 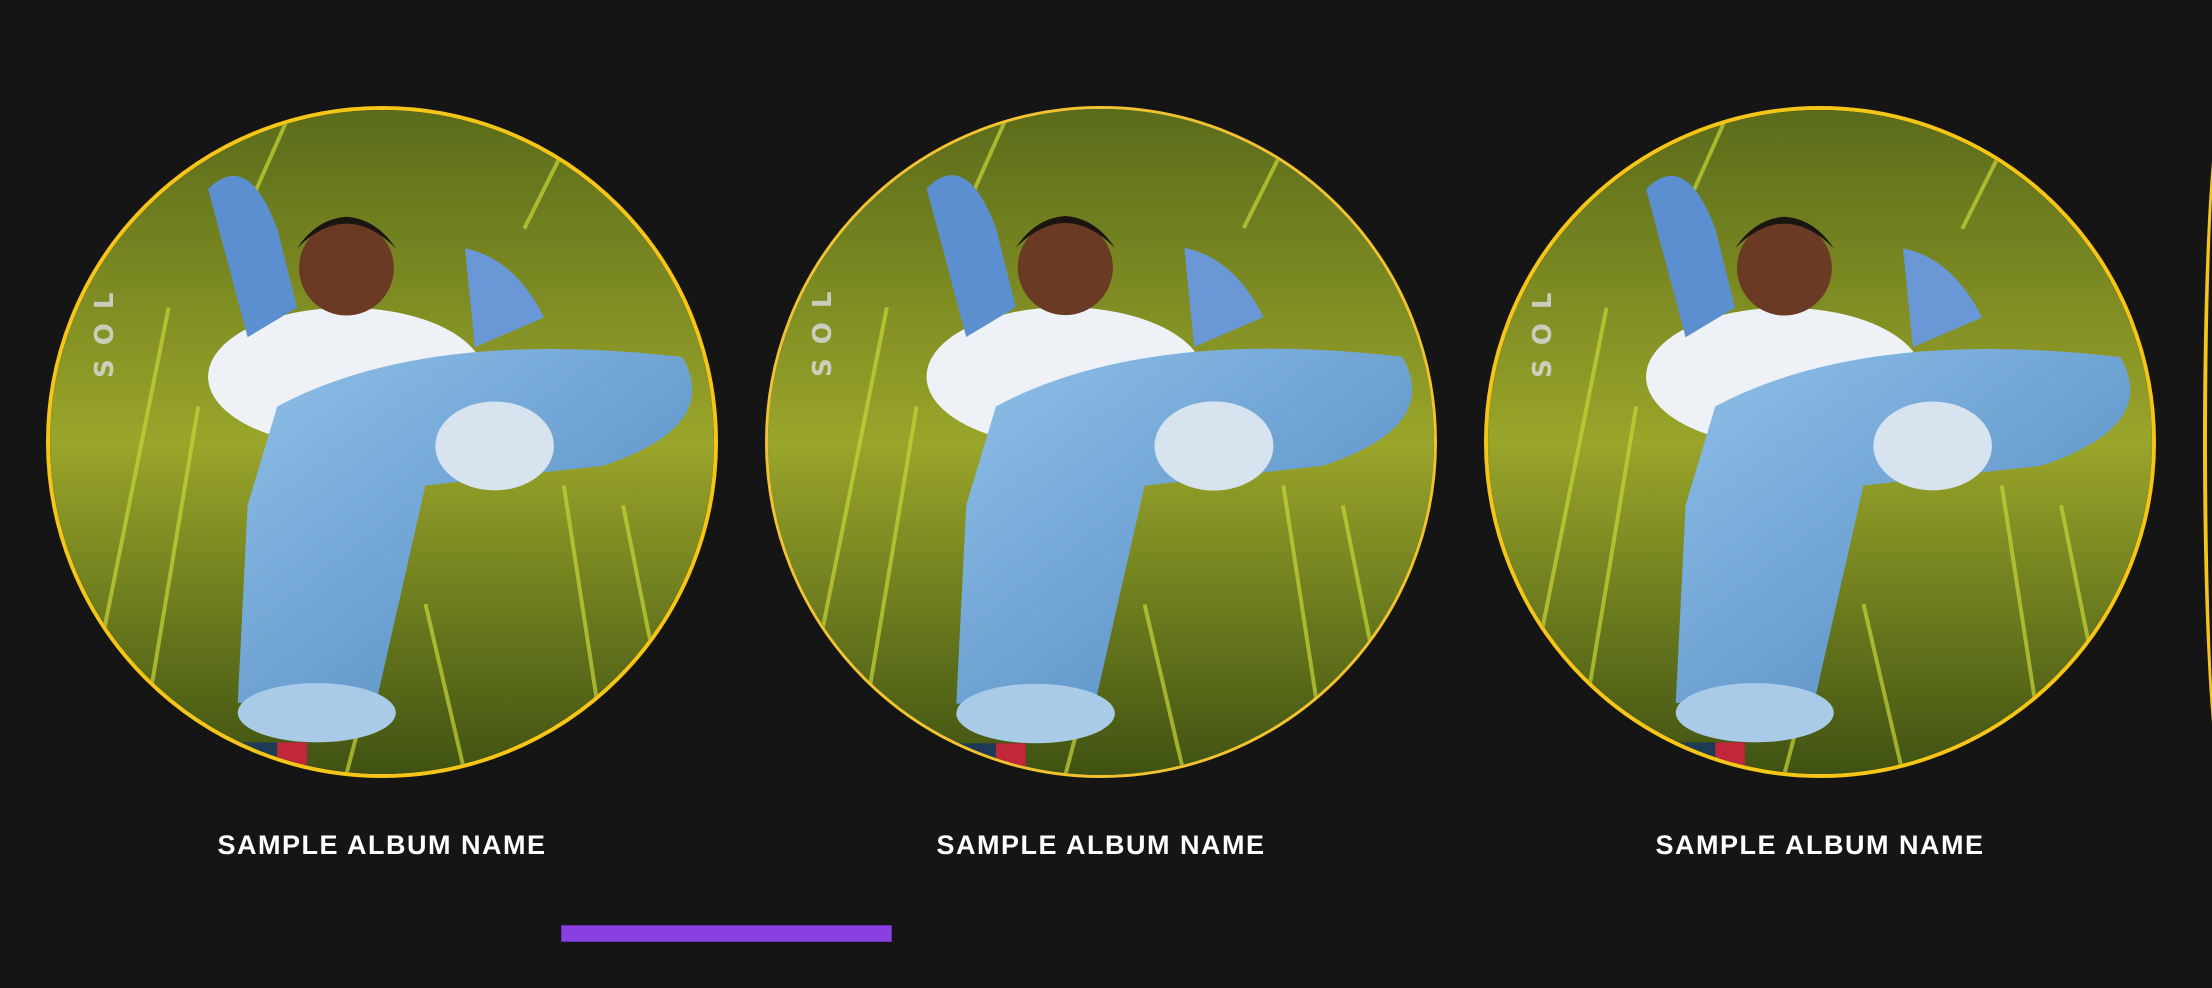 I want to click on carousel-scroll-progress-fill, so click(x=726, y=933).